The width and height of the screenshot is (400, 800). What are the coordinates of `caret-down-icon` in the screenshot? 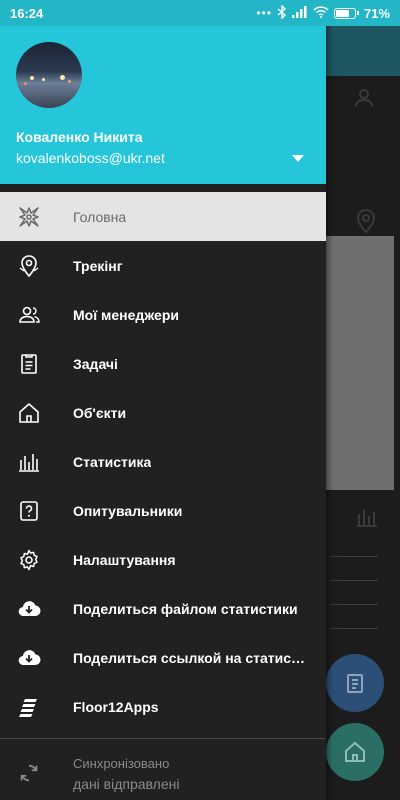 It's located at (298, 158).